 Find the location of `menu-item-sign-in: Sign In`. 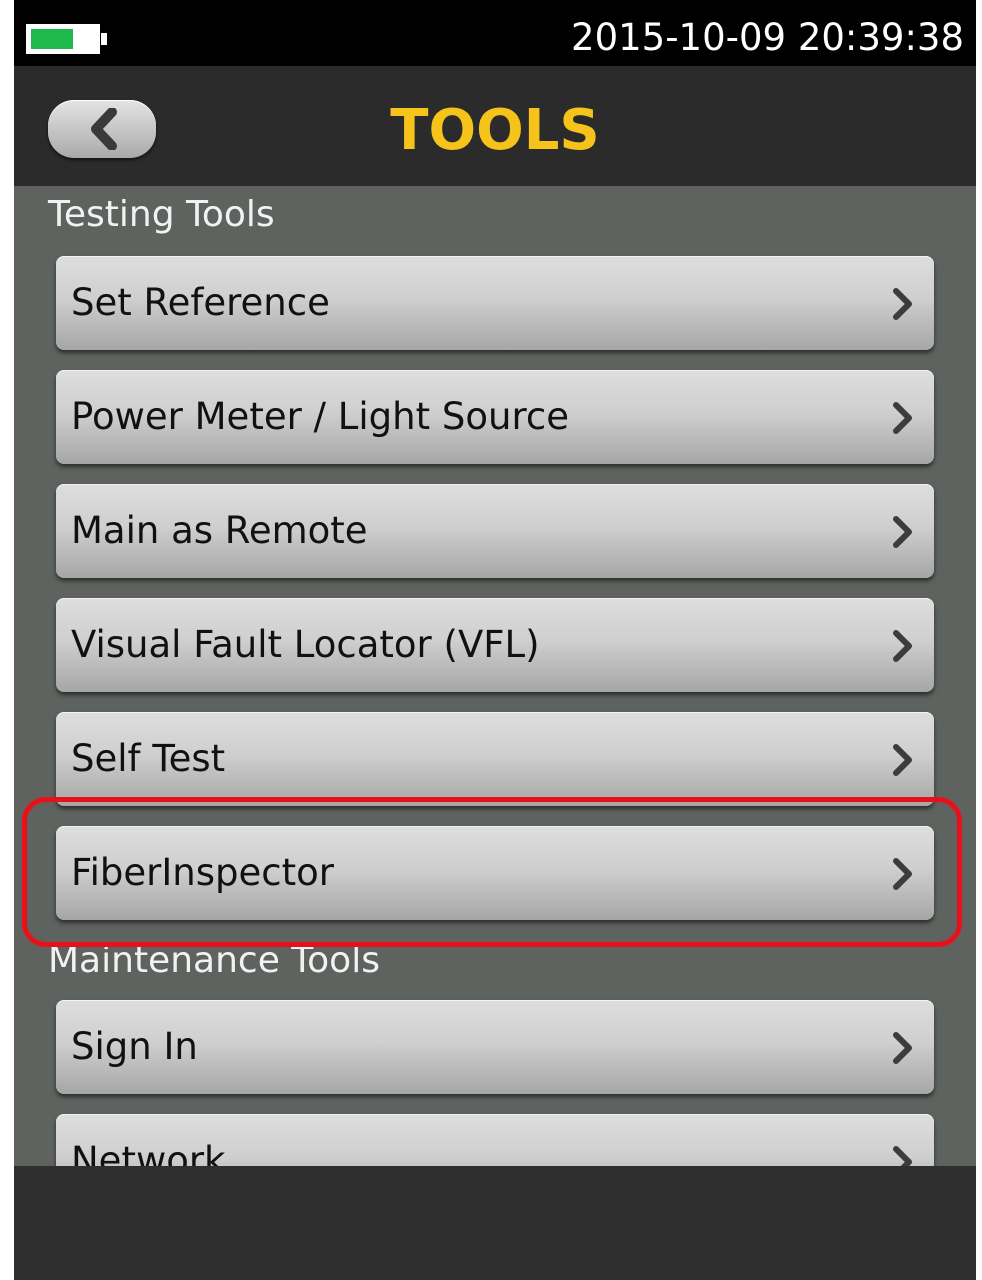

menu-item-sign-in: Sign In is located at coordinates (495, 1047).